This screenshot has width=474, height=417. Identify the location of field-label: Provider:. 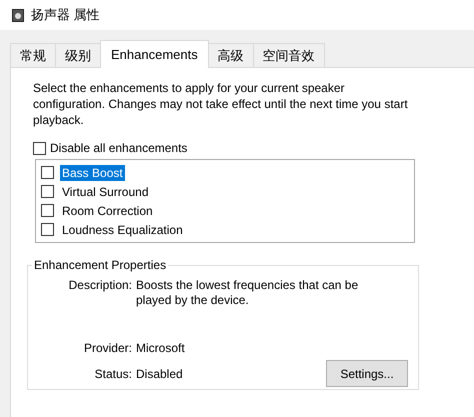
(107, 348).